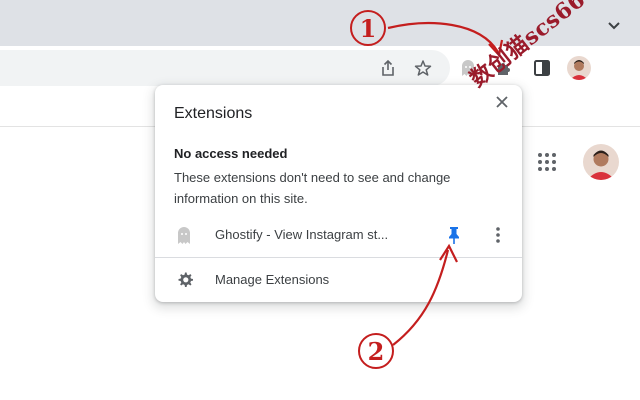  What do you see at coordinates (601, 162) in the screenshot?
I see `account-avatar` at bounding box center [601, 162].